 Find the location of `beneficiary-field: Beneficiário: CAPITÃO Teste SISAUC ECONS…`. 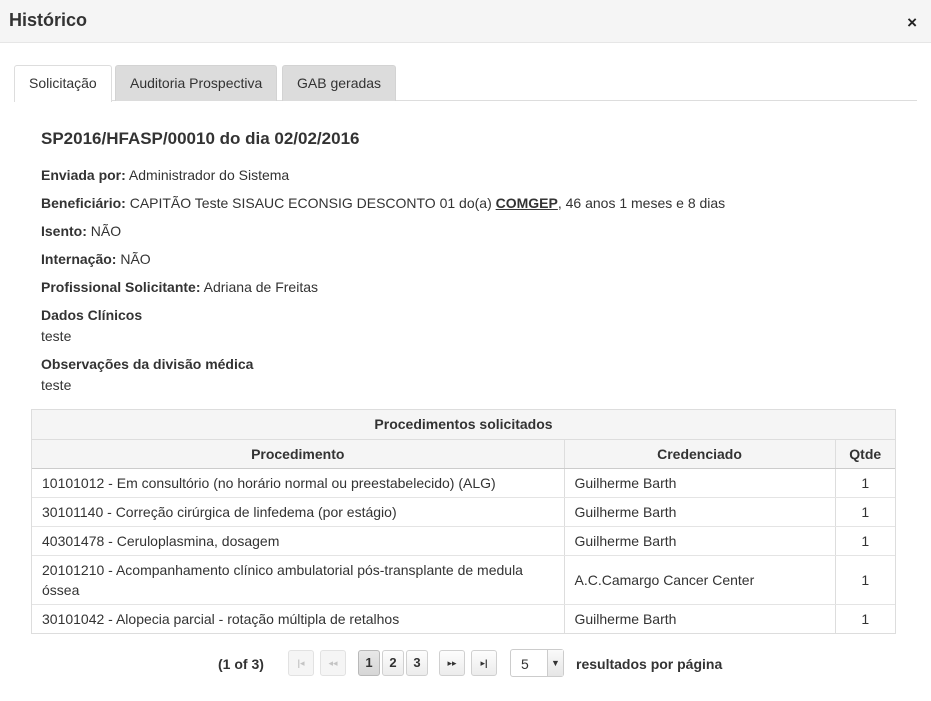

beneficiary-field: Beneficiário: CAPITÃO Teste SISAUC ECONS… is located at coordinates (471, 203).